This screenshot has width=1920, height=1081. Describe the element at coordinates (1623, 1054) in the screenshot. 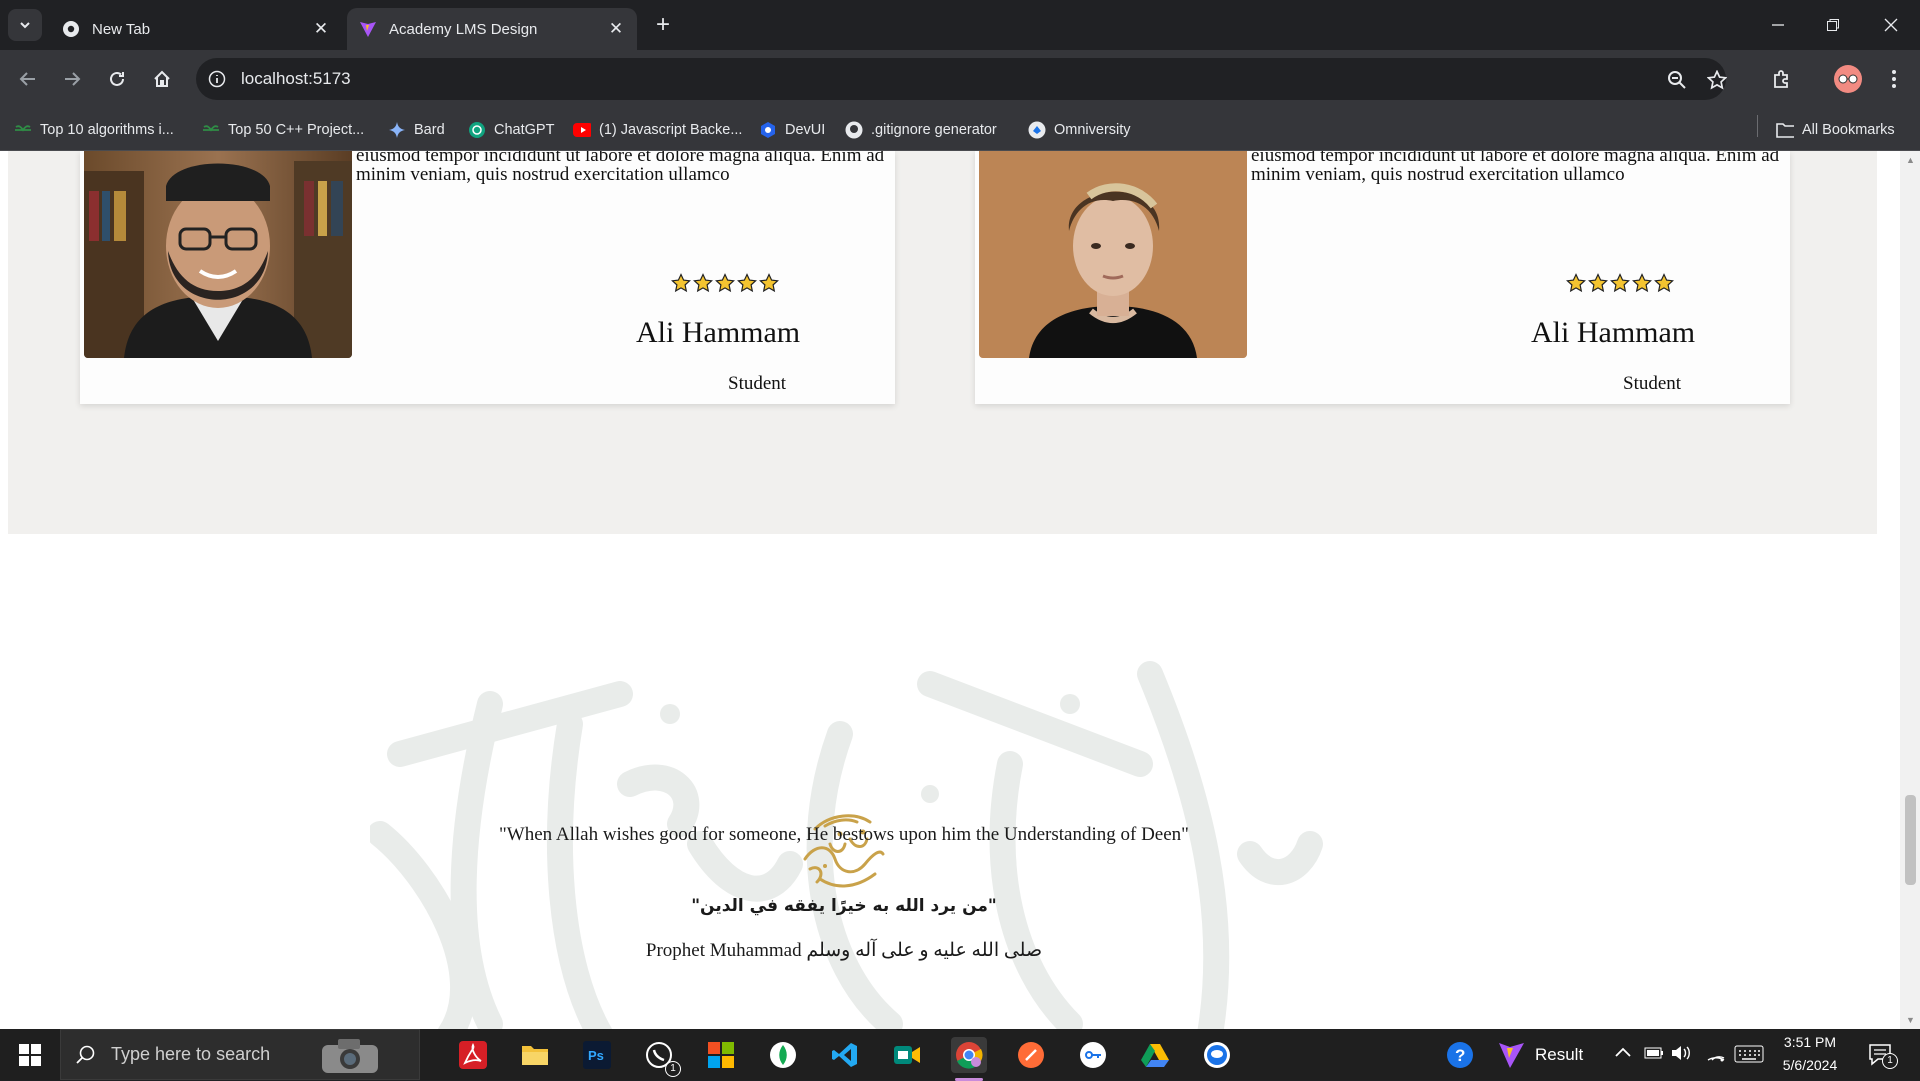

I see `chevron-up-icon` at that location.